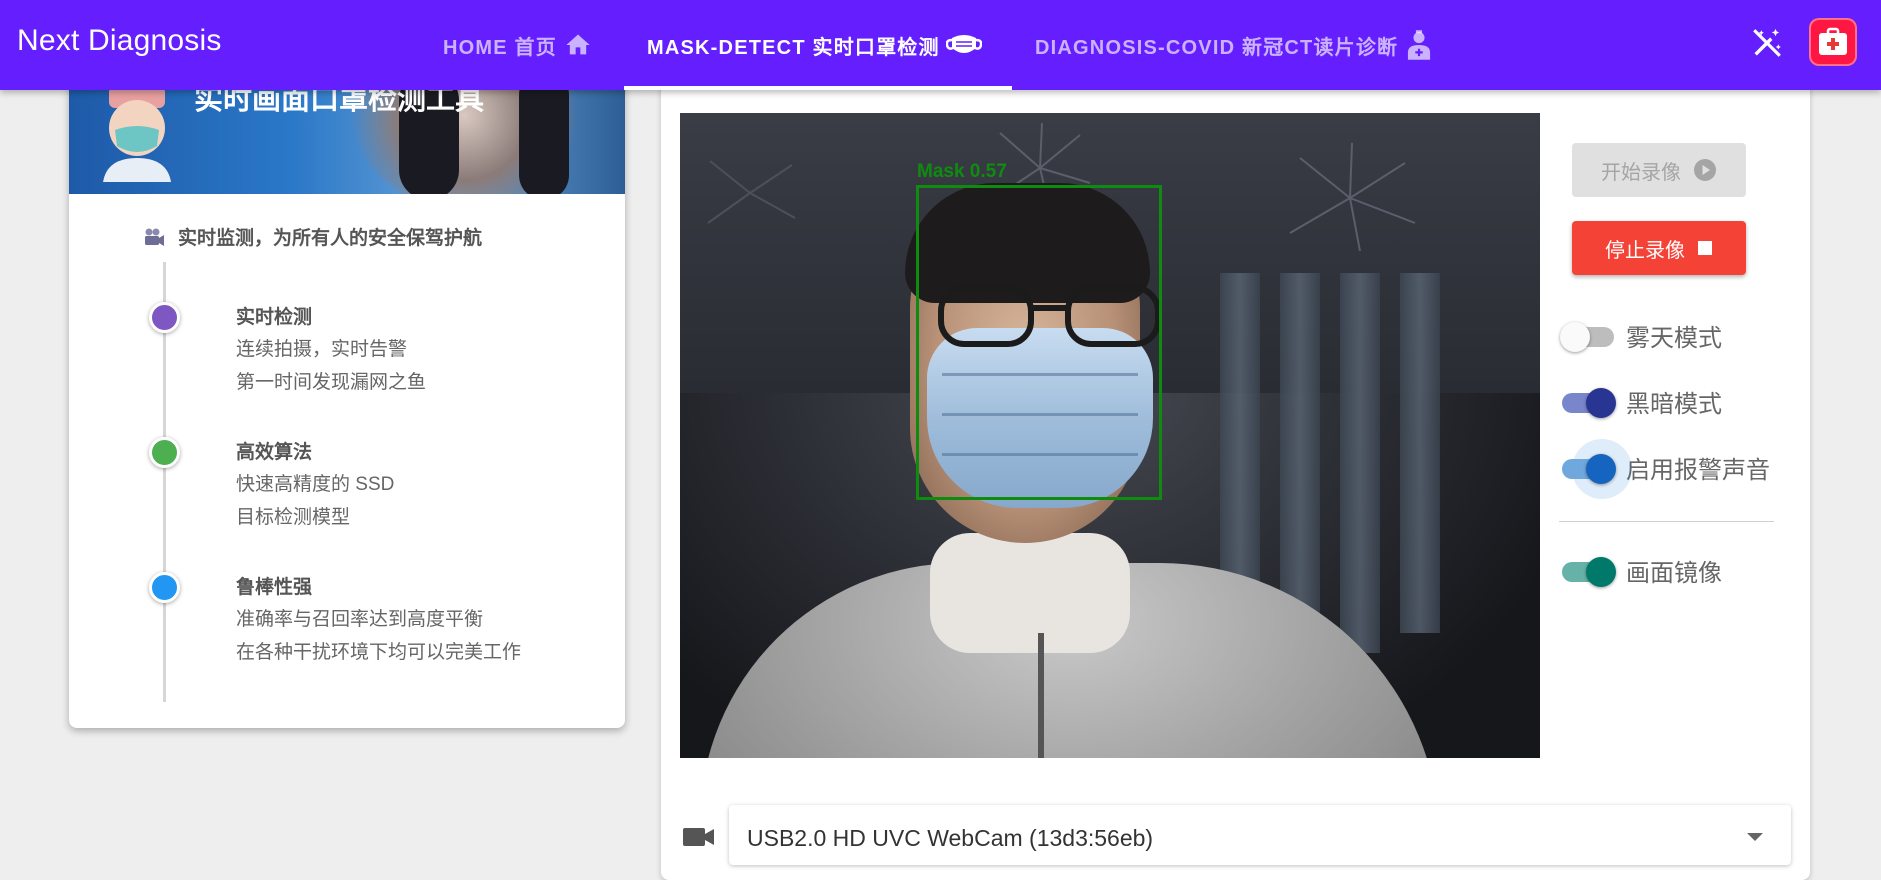  I want to click on stop-recording-label: 停止录像, so click(1645, 250).